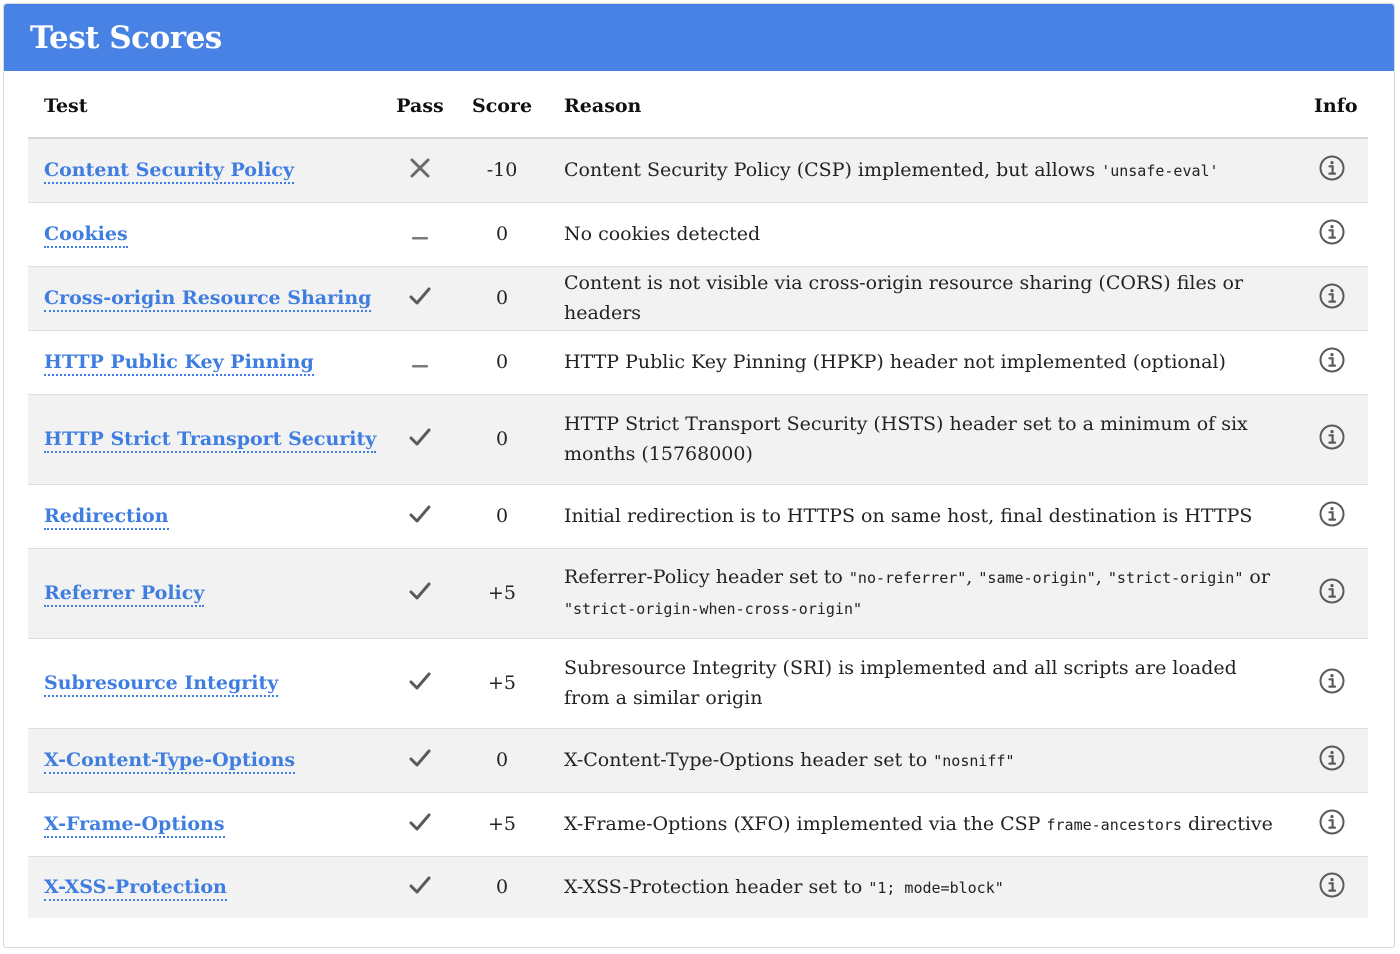 Image resolution: width=1400 pixels, height=954 pixels. I want to click on panel-header: Test Scores, so click(699, 37).